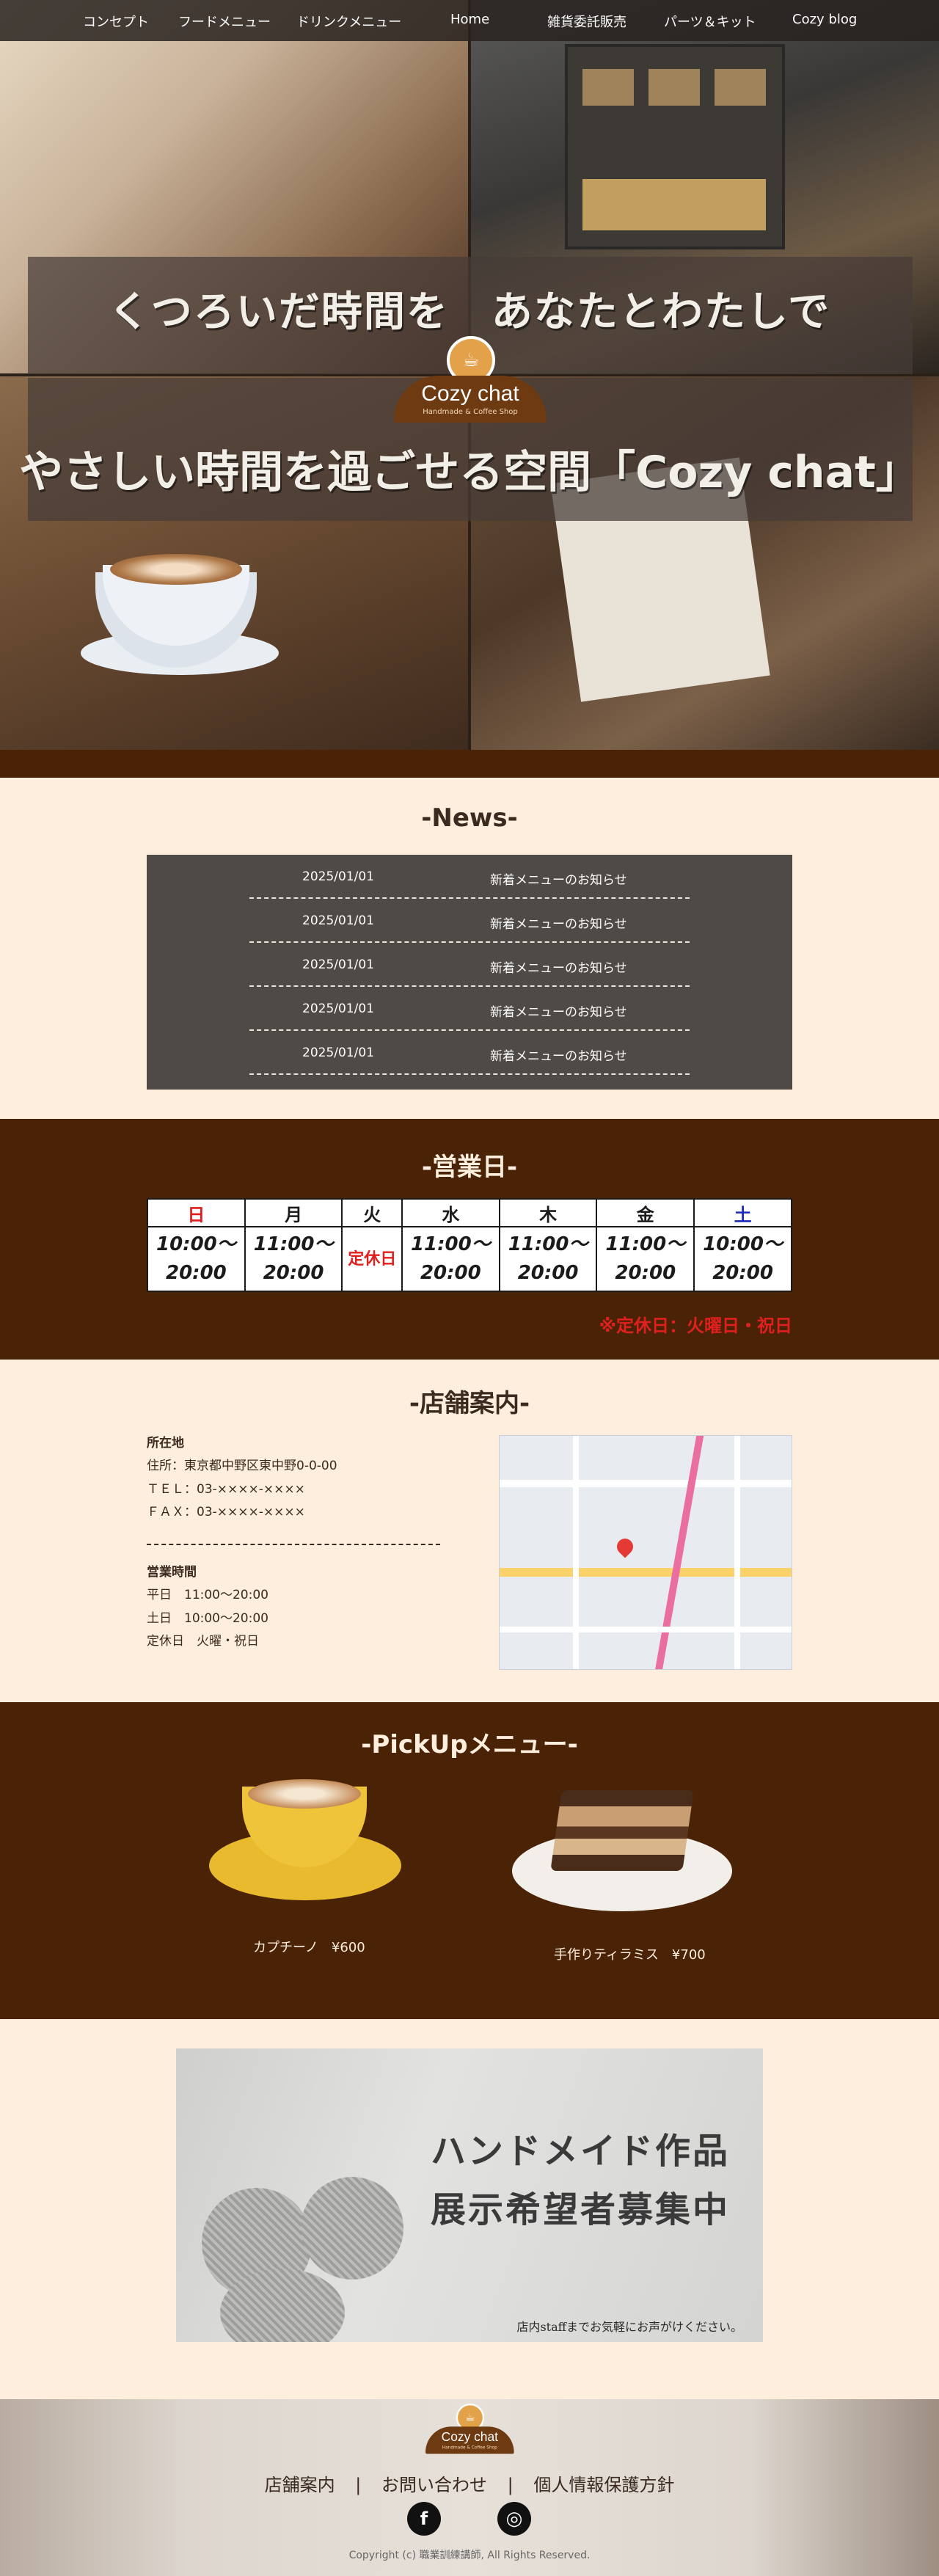 The image size is (939, 2576). I want to click on day-fri: 金, so click(645, 1213).